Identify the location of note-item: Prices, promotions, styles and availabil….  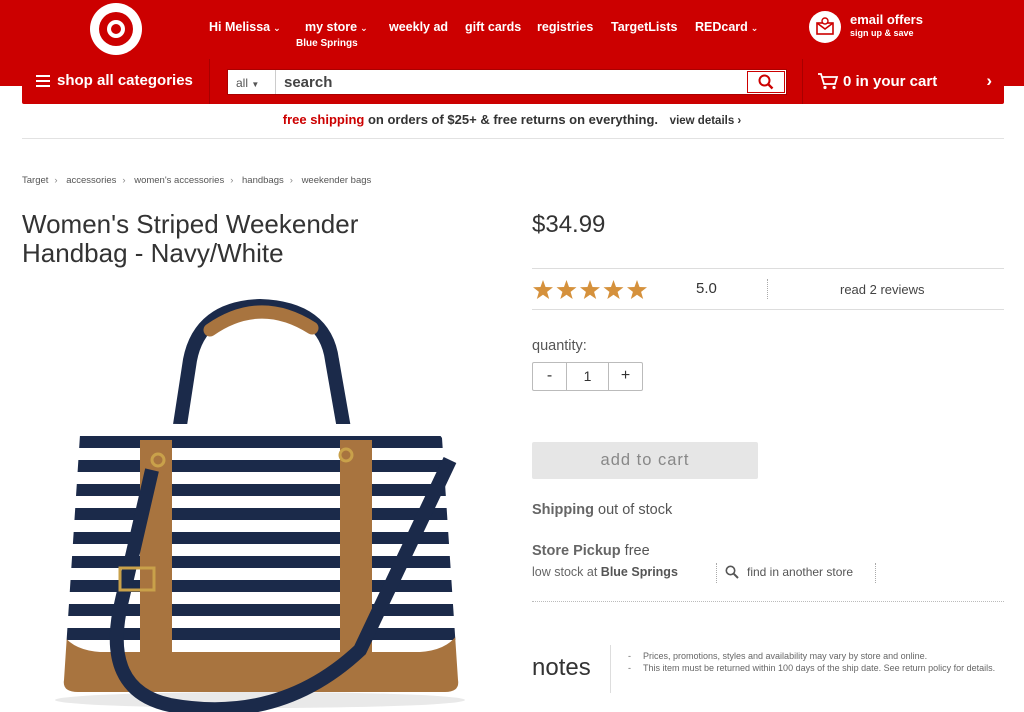
(818, 656).